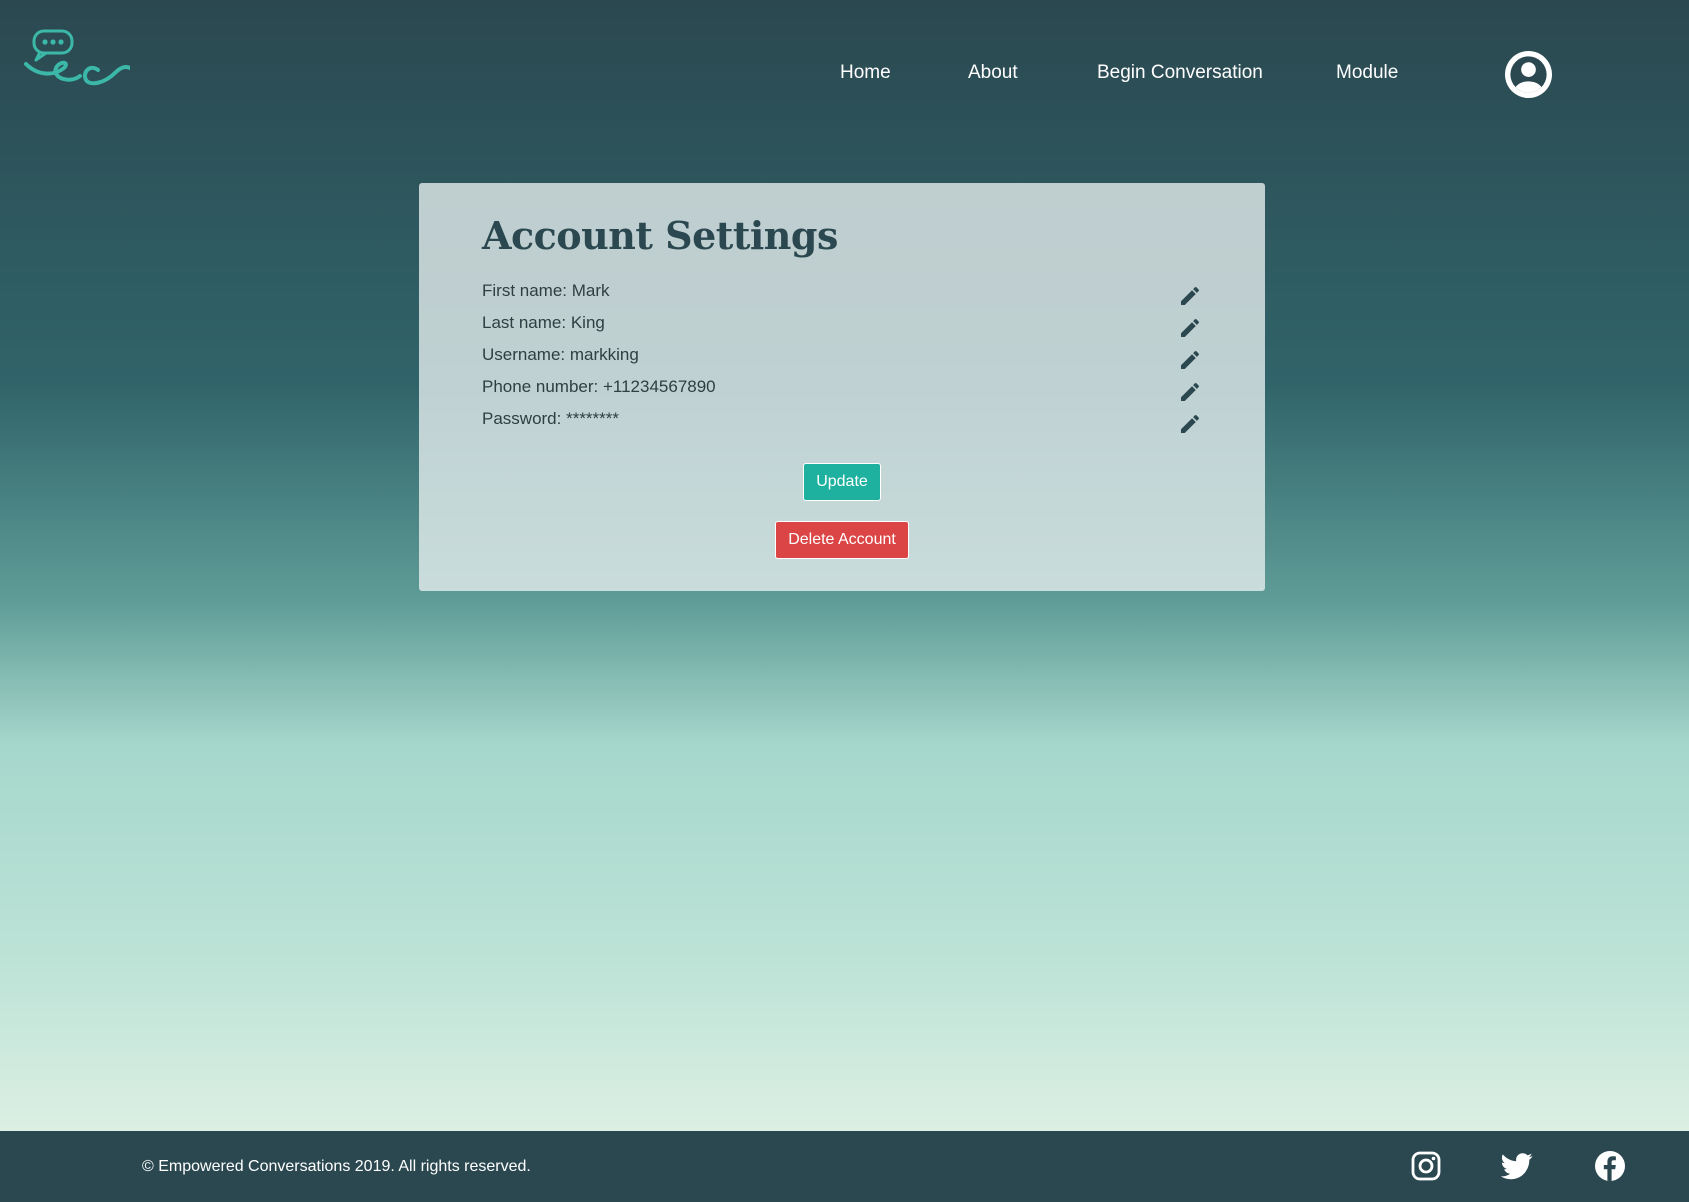 The image size is (1689, 1202). Describe the element at coordinates (560, 354) in the screenshot. I see `username-text: Username: markking` at that location.